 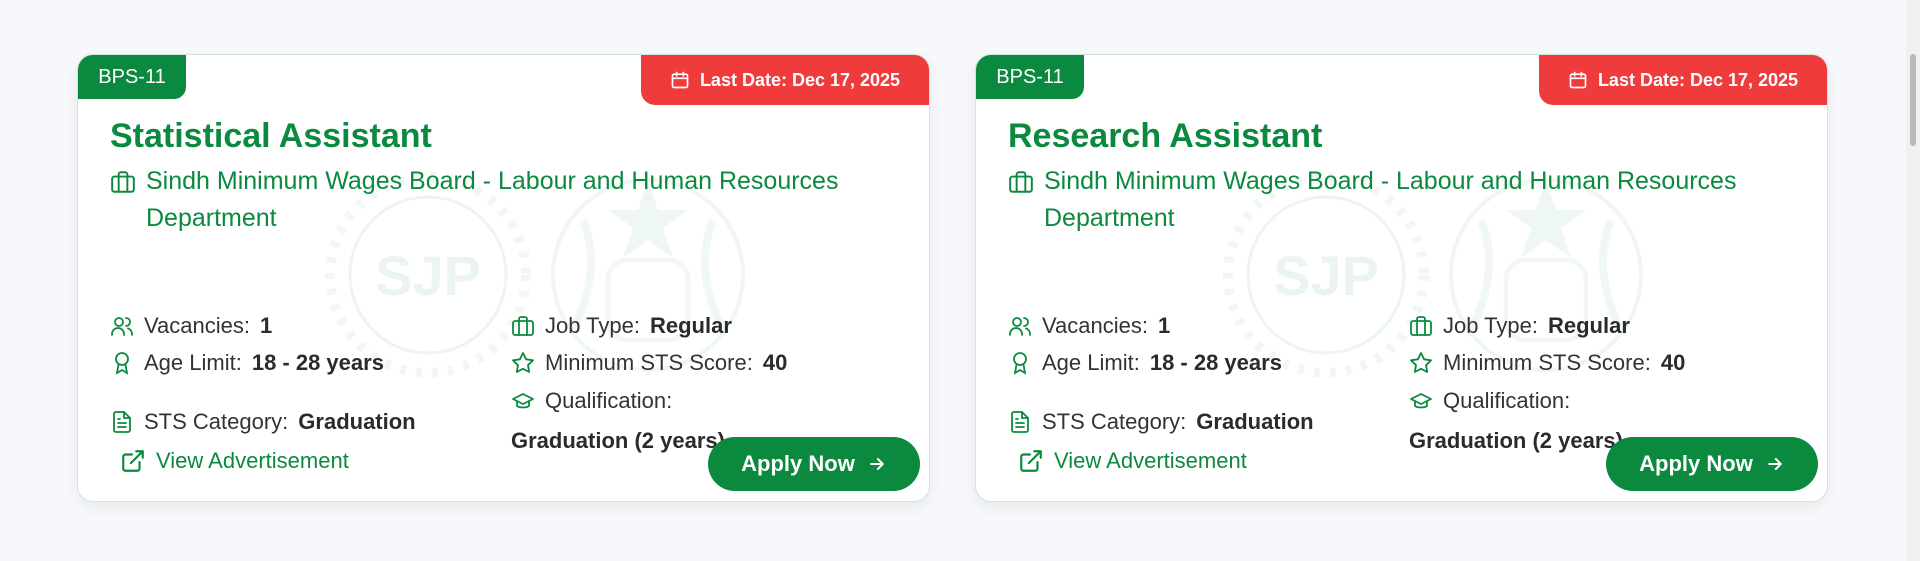 I want to click on job-title: Research Assistant, so click(x=1165, y=136).